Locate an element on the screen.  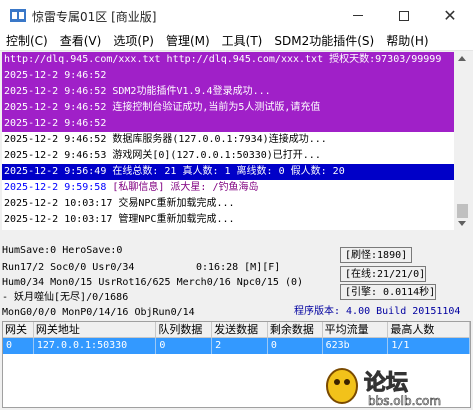
table-cell: 1/1 is located at coordinates (429, 346).